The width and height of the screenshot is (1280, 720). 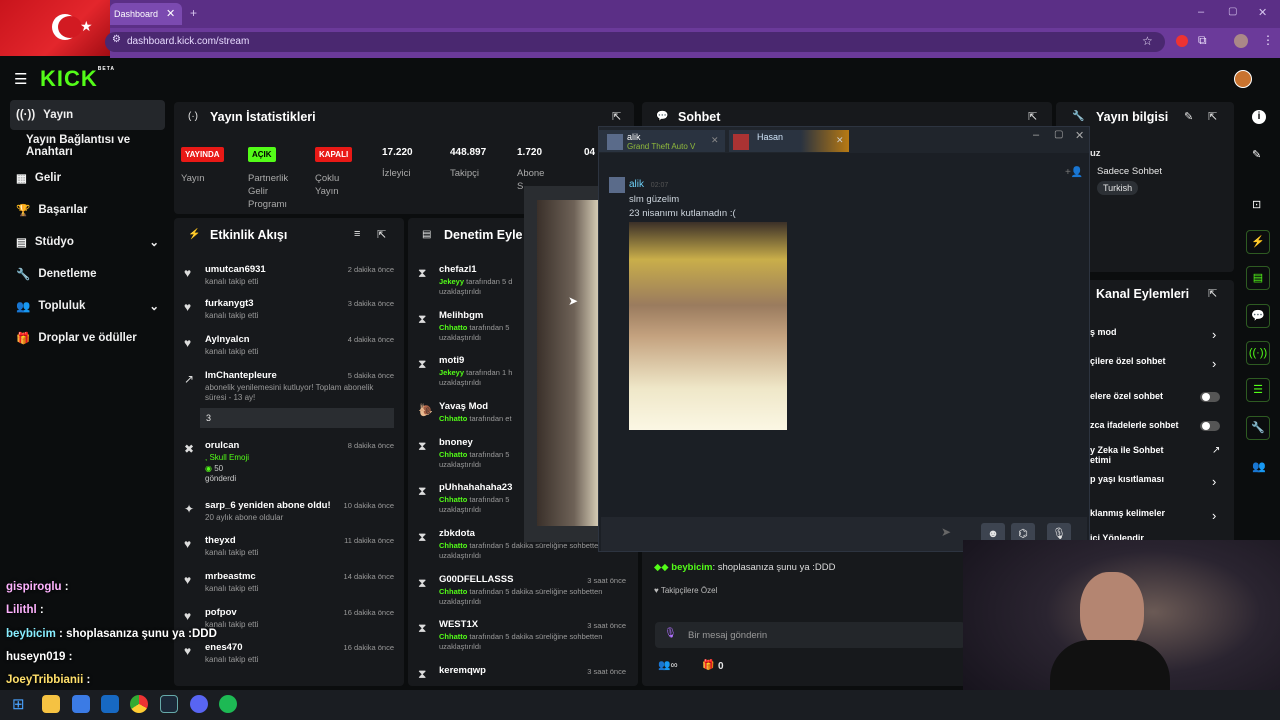 I want to click on sidebar-item-yayin: ((·)) Yayın, so click(x=87, y=115).